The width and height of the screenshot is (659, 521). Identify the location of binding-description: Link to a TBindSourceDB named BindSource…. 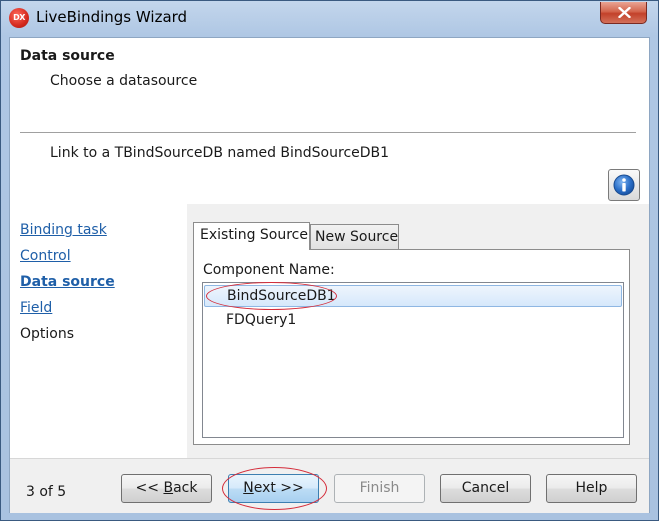
(220, 153).